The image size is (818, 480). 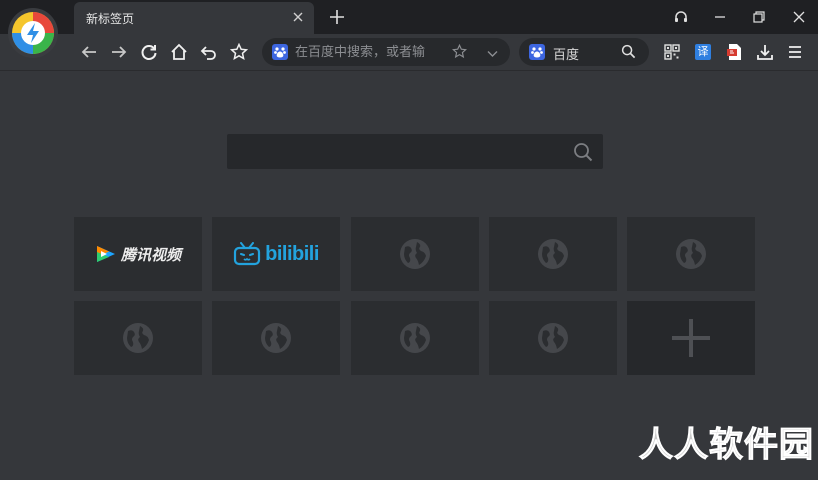 I want to click on add-speed-dial-button, so click(x=691, y=338).